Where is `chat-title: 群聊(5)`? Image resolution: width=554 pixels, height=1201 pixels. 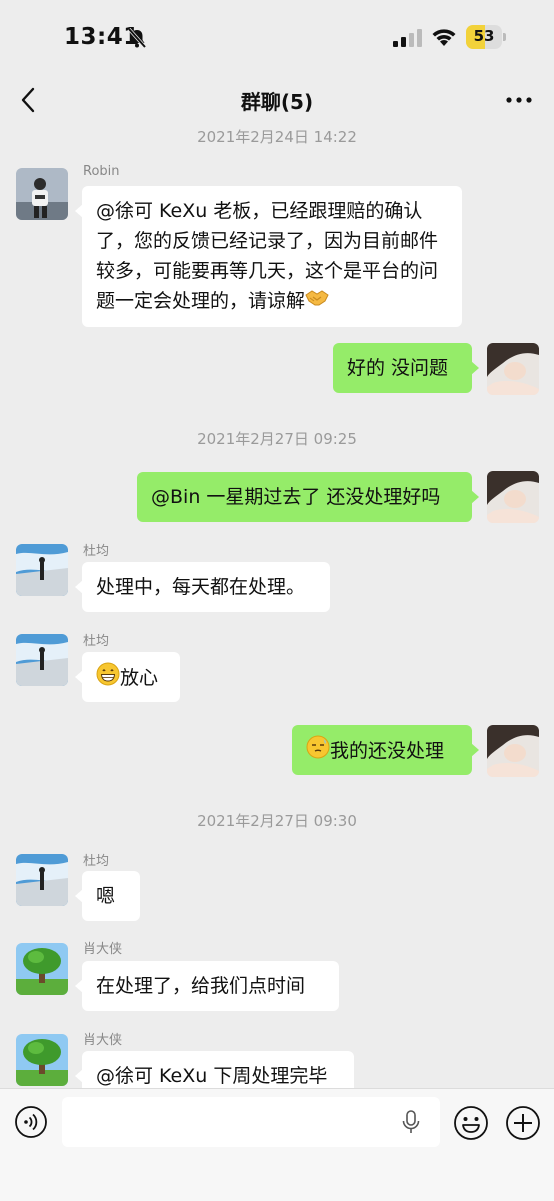
chat-title: 群聊(5) is located at coordinates (277, 100).